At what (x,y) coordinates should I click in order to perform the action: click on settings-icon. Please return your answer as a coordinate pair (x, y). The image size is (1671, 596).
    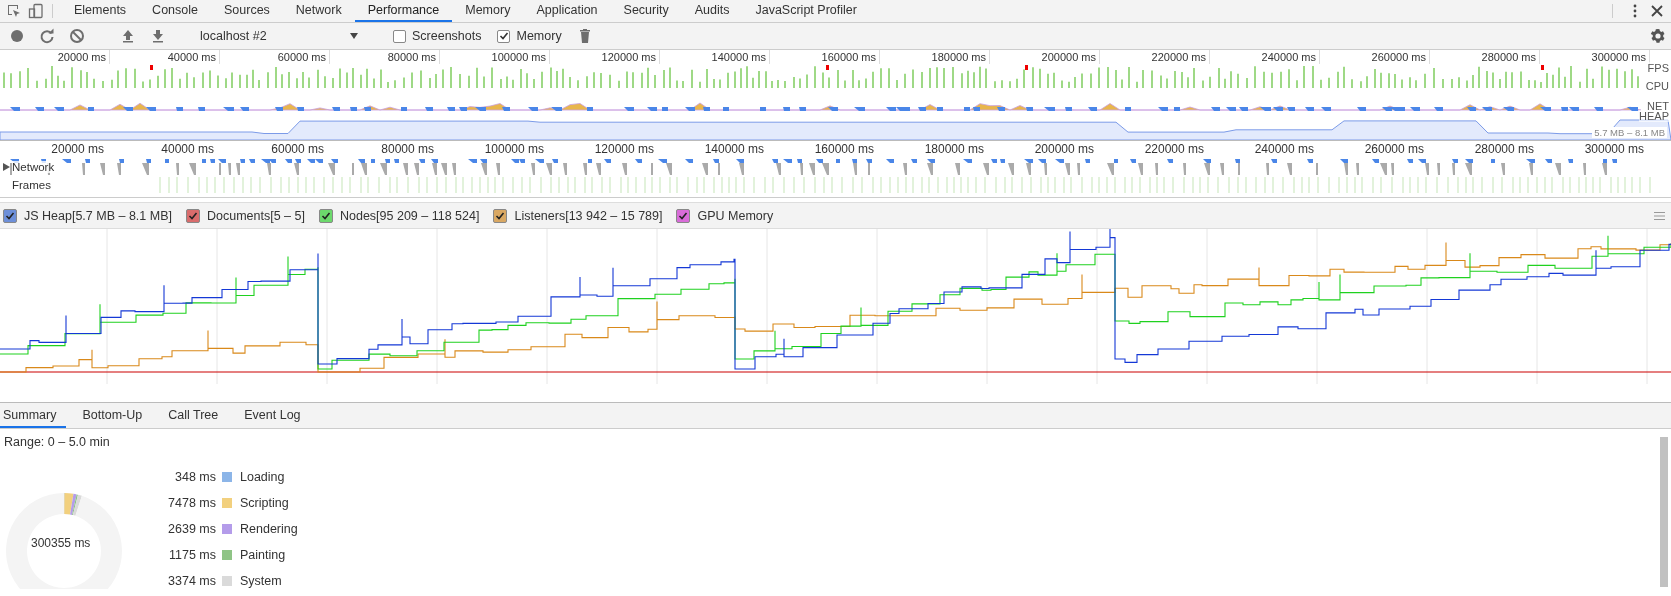
    Looking at the image, I should click on (1658, 36).